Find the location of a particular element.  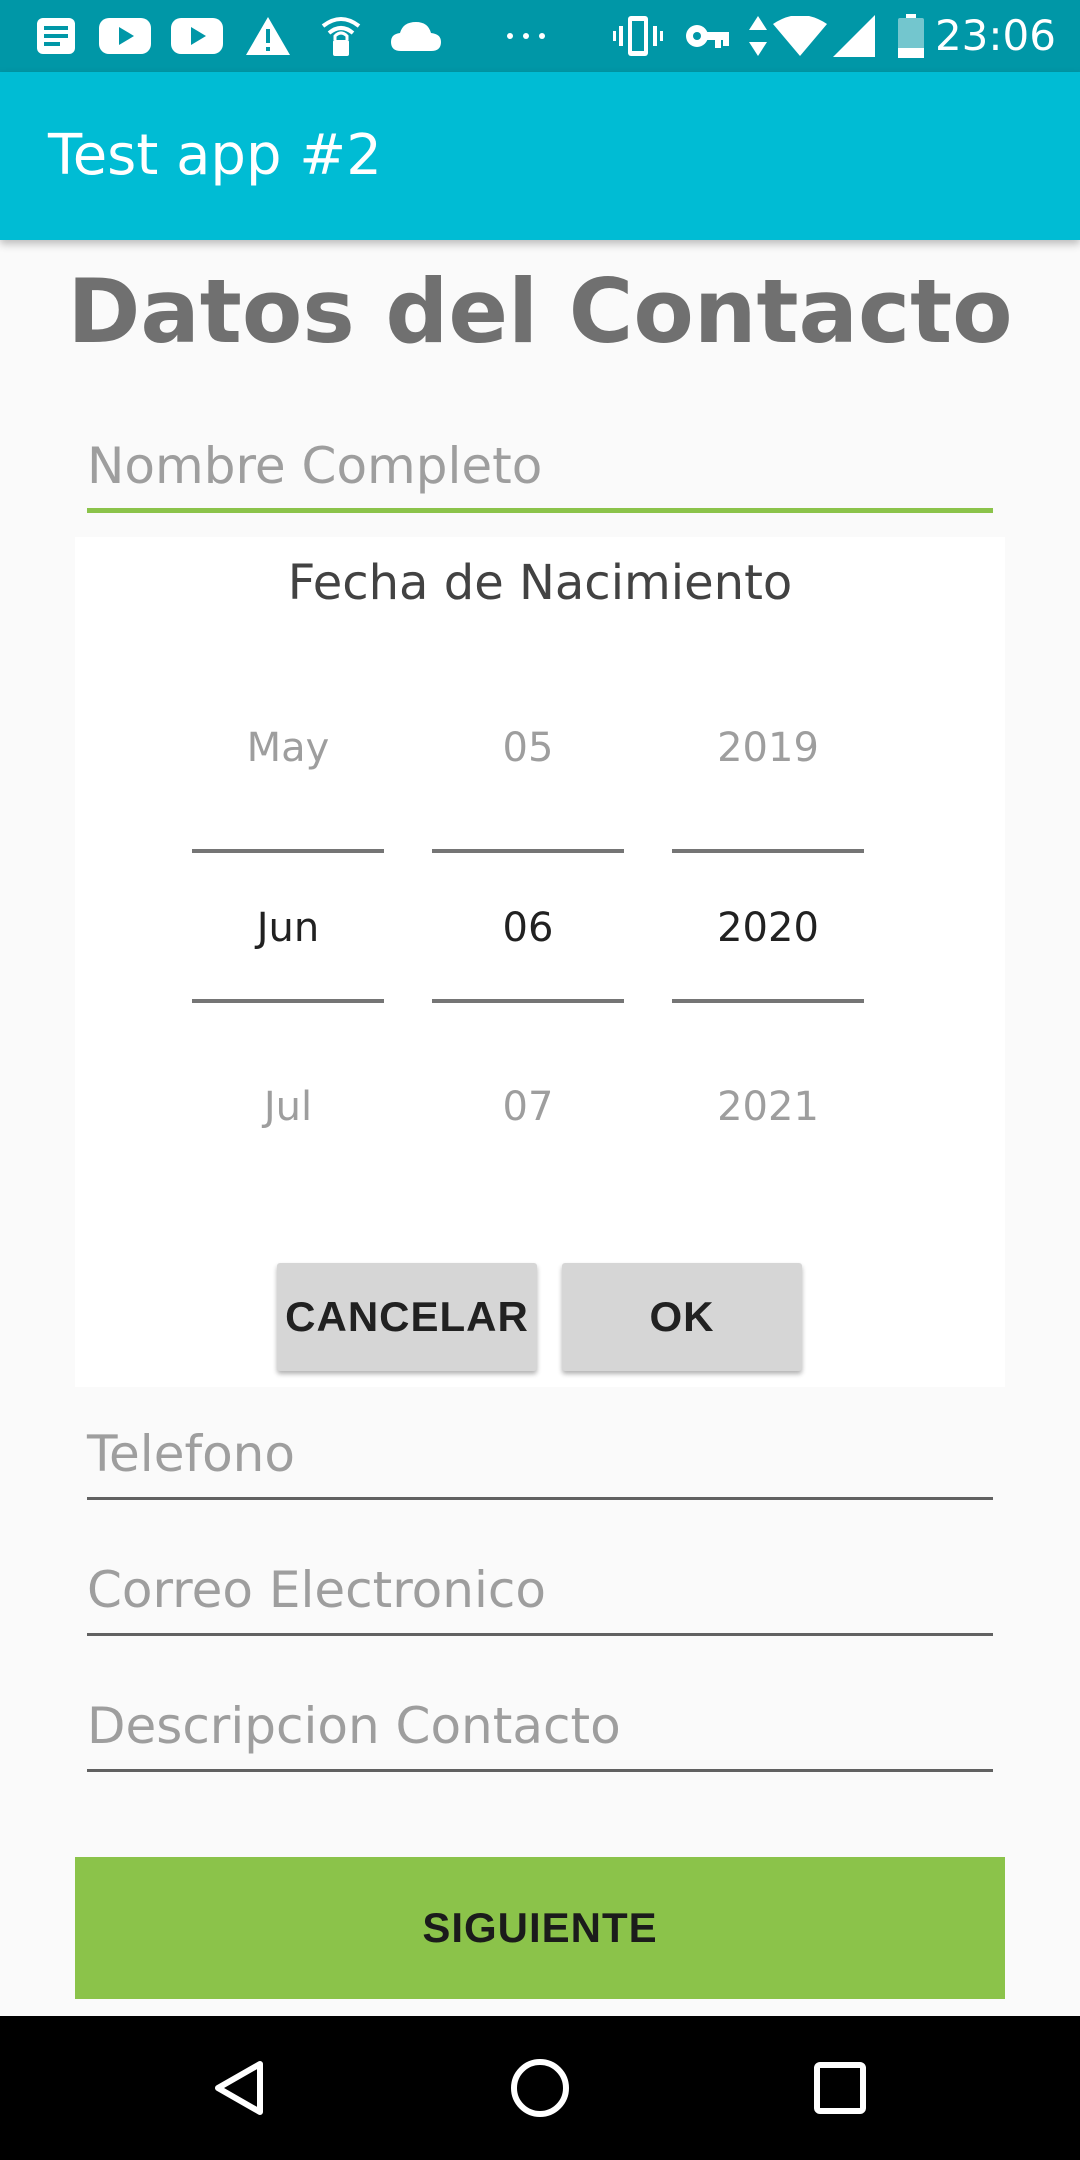

day-divider-top is located at coordinates (528, 851).